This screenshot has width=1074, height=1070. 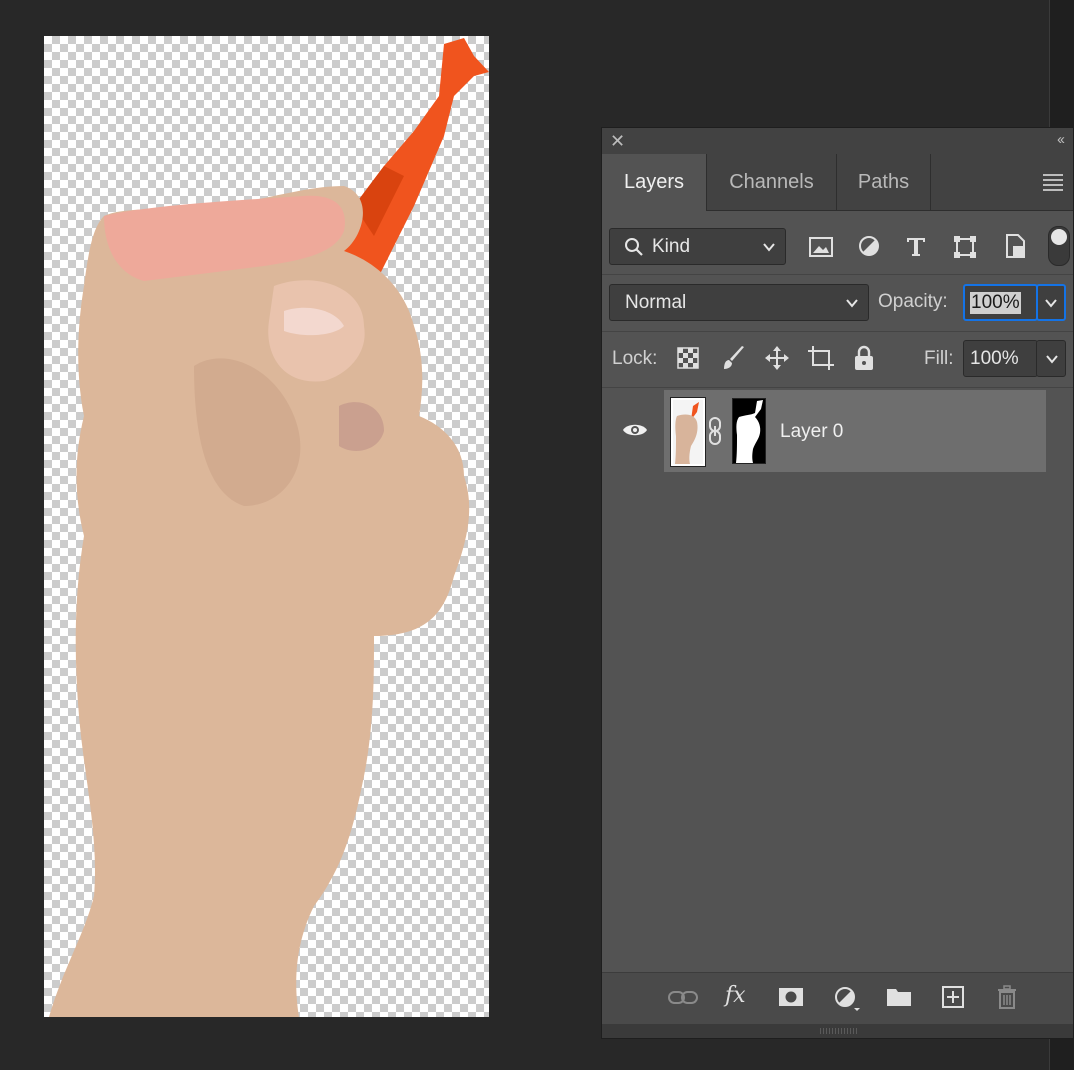 What do you see at coordinates (735, 995) in the screenshot?
I see `fx-icon: fx` at bounding box center [735, 995].